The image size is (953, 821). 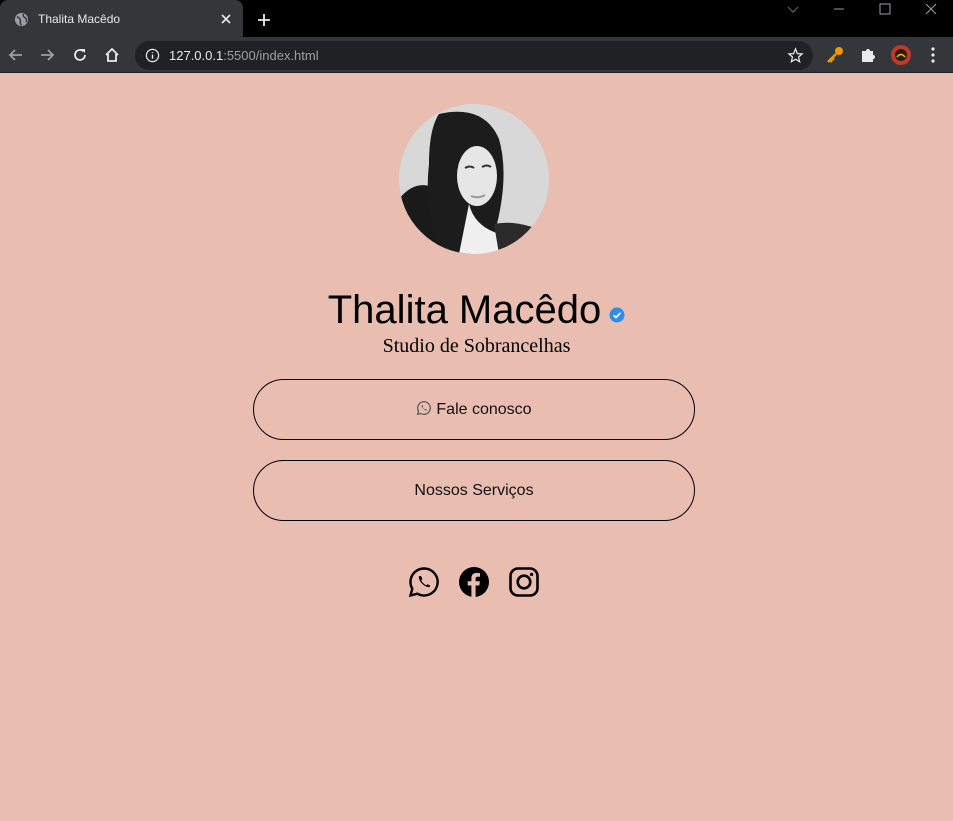 I want to click on our-services-button: Nossos Serviços, so click(x=474, y=490).